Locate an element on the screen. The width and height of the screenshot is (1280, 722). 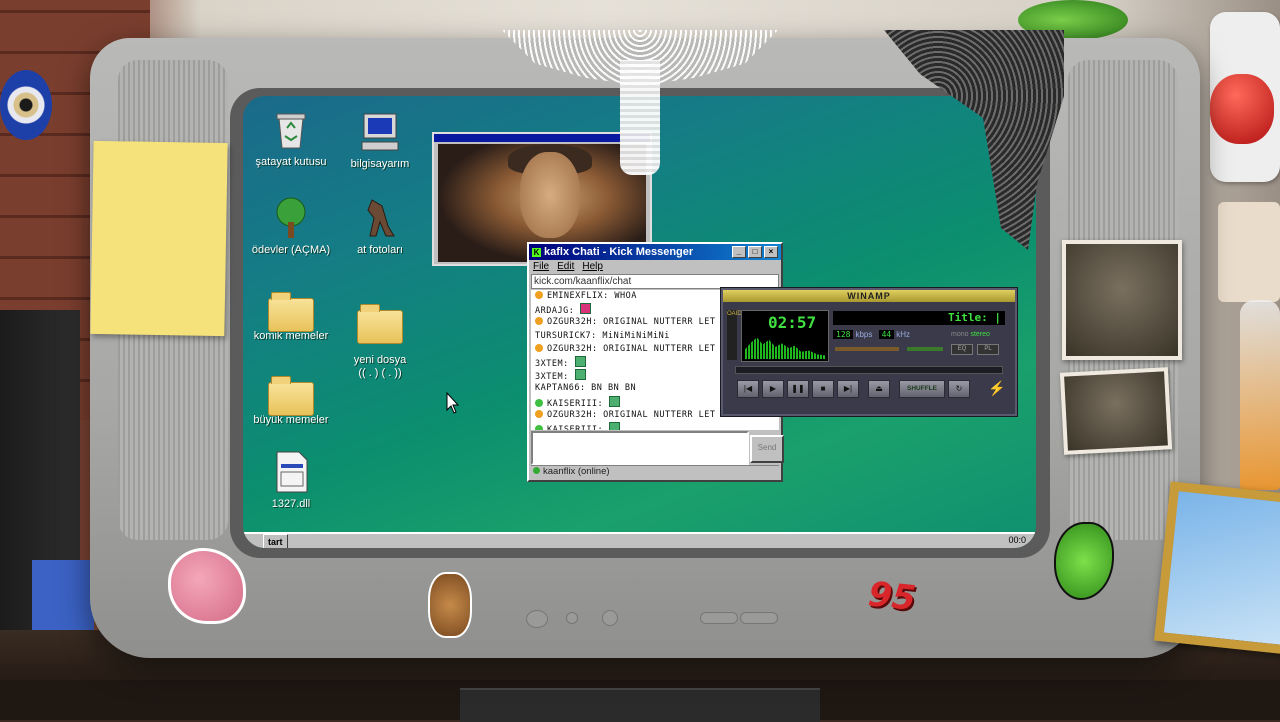
light-switch is located at coordinates (1249, 252).